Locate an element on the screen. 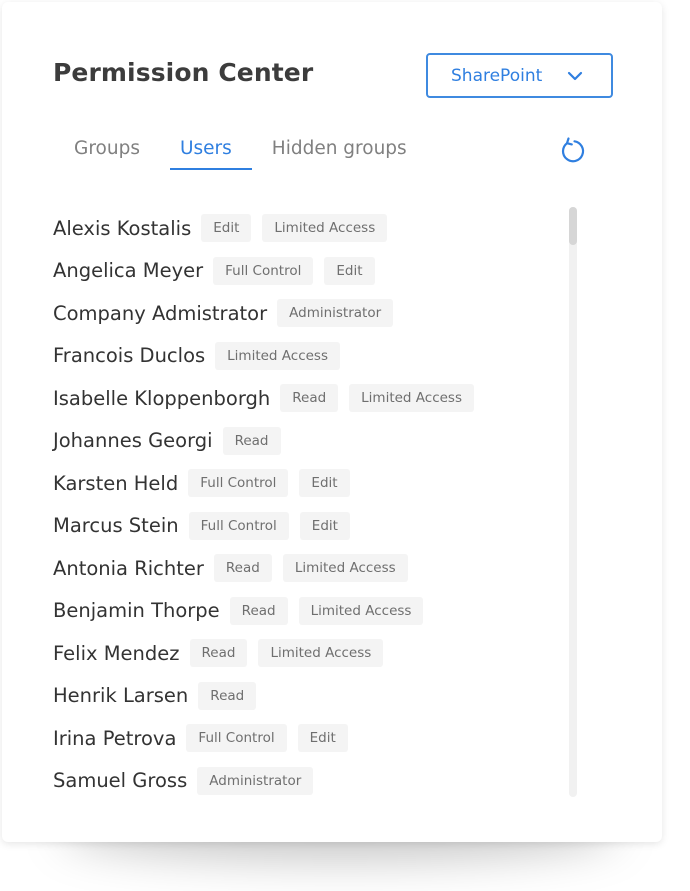 The width and height of the screenshot is (690, 891). tab-bar: Groups Users Hidden groups is located at coordinates (240, 151).